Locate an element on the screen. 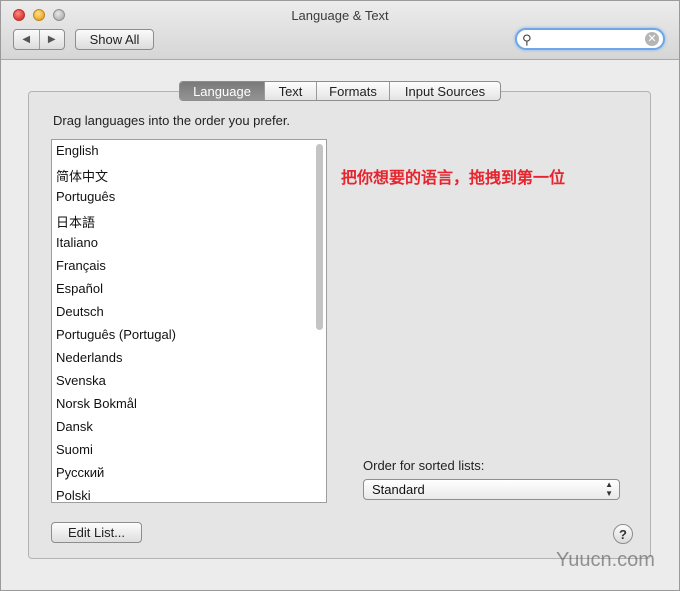  language-item: Français is located at coordinates (81, 265).